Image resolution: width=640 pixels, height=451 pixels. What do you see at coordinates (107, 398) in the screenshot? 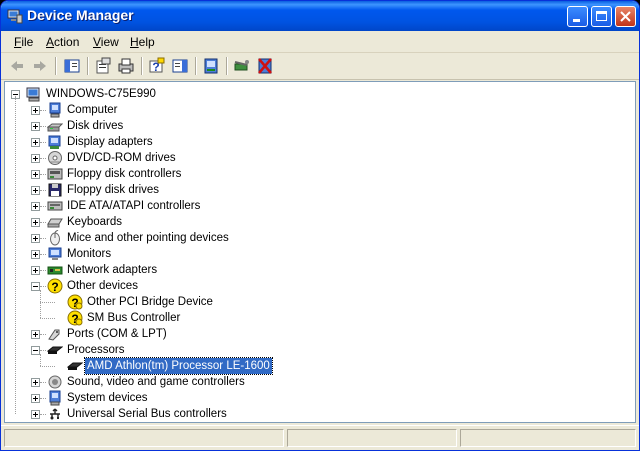
I see `category-label: System devices` at bounding box center [107, 398].